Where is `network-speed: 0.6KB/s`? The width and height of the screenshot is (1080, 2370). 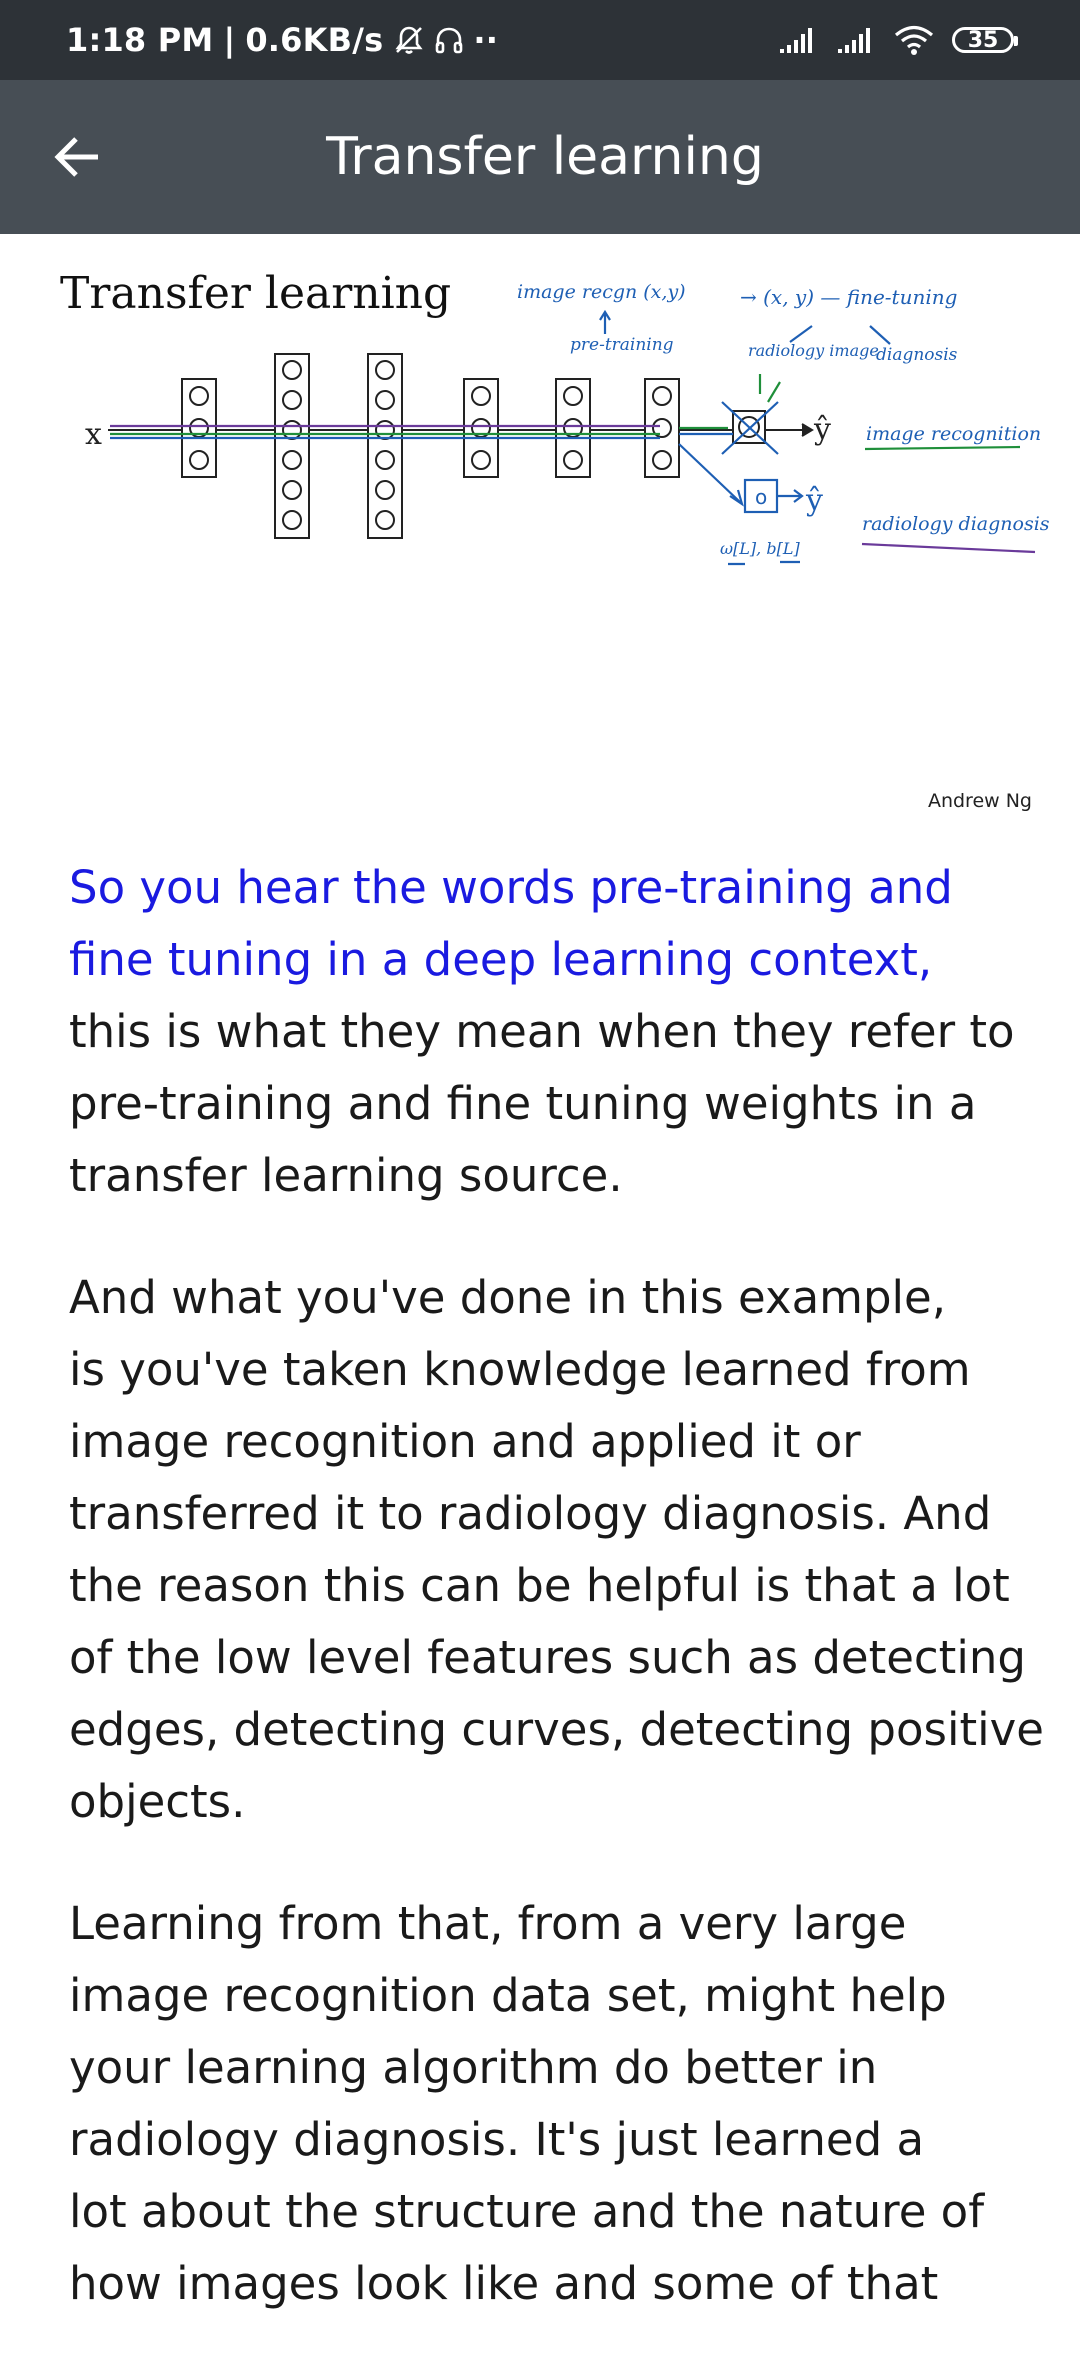 network-speed: 0.6KB/s is located at coordinates (314, 40).